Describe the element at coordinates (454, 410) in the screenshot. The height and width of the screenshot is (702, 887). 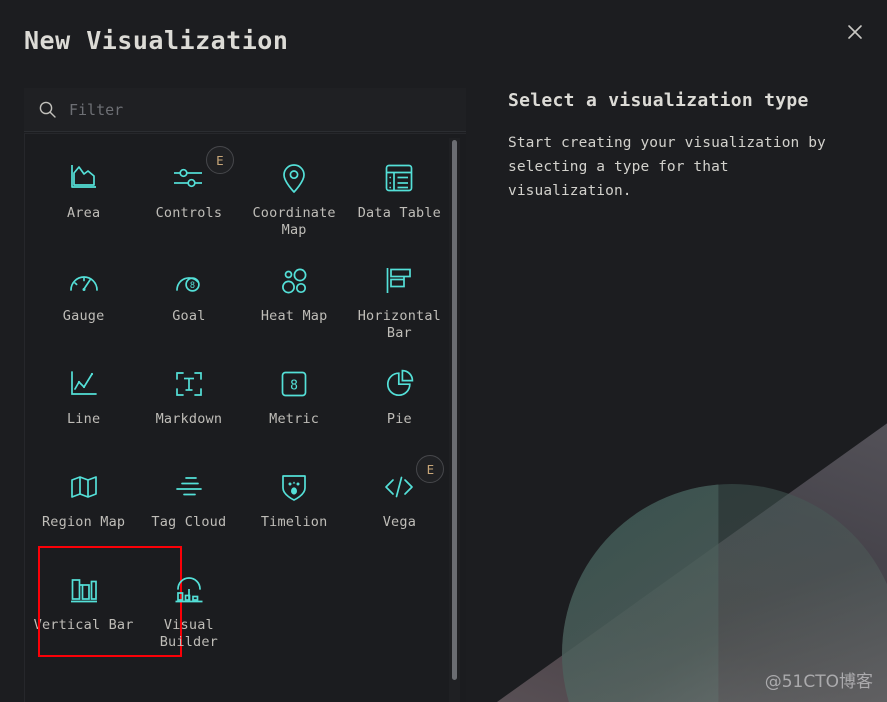
I see `list-scrollbar-thumb` at that location.